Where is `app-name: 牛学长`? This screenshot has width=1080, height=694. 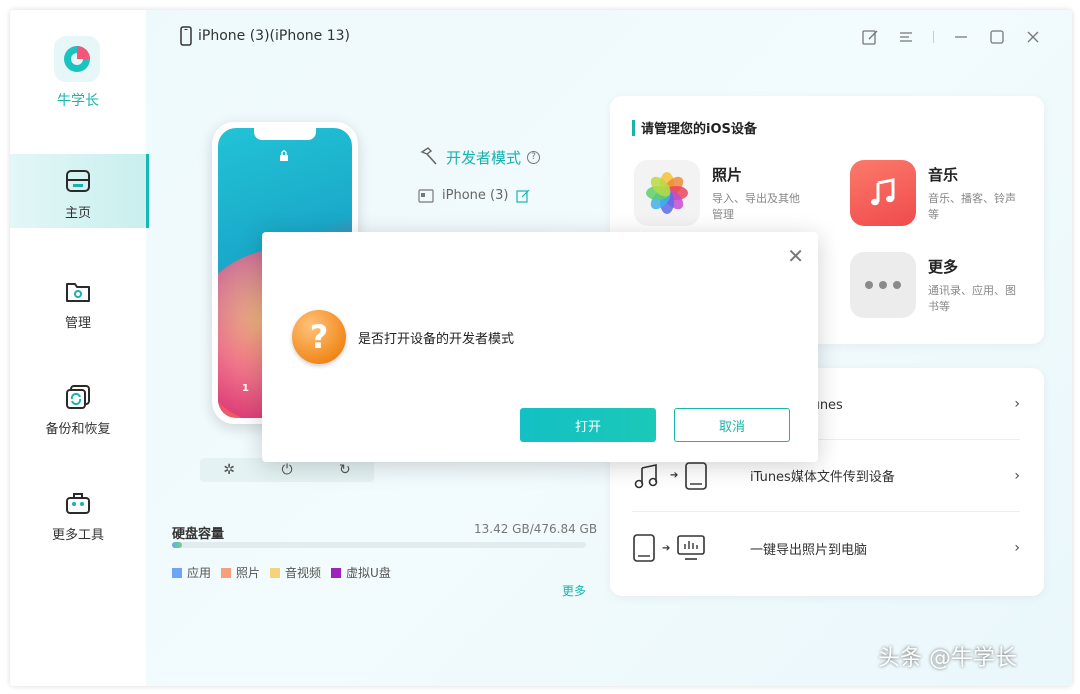 app-name: 牛学长 is located at coordinates (78, 101).